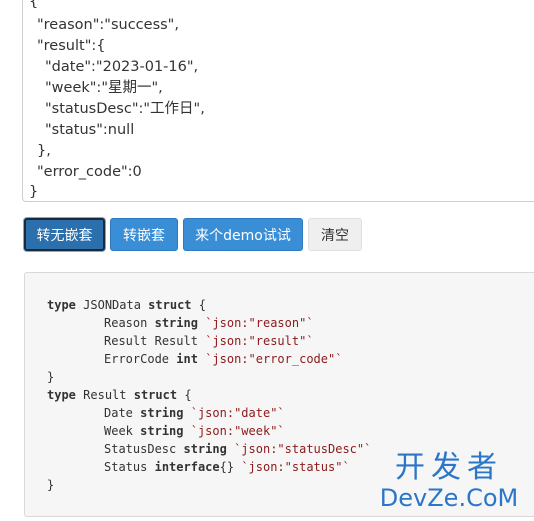  I want to click on json-line: {, so click(34, 5).